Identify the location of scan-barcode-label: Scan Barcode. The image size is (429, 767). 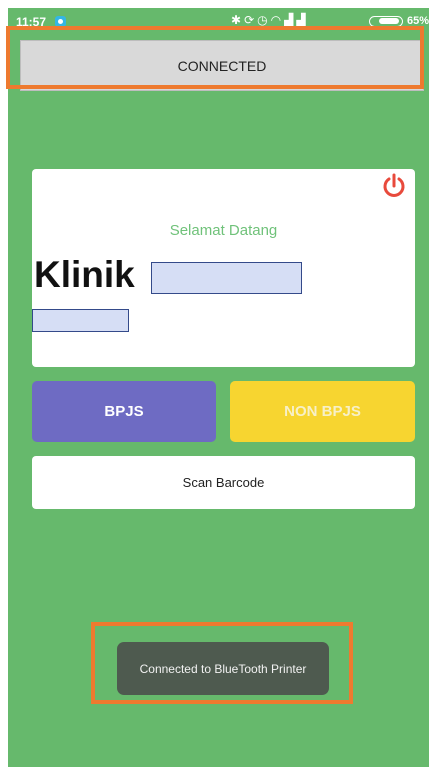
(223, 482).